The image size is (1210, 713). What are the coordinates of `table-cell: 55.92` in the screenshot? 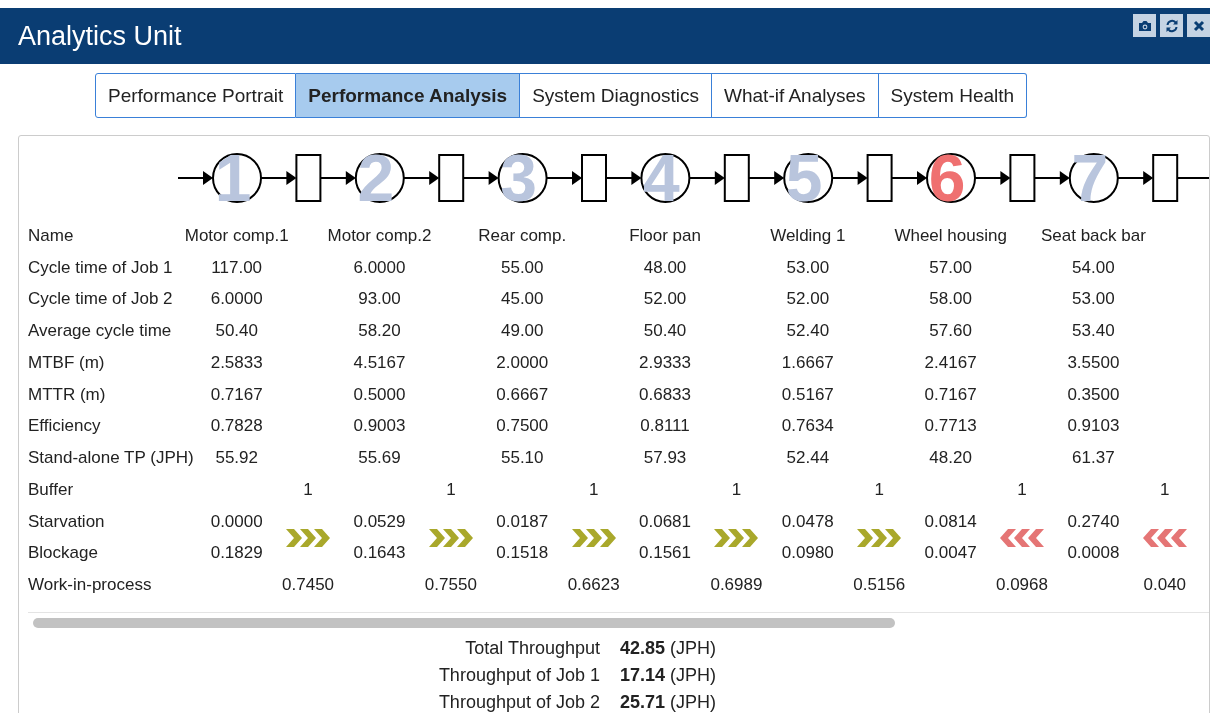 It's located at (236, 458).